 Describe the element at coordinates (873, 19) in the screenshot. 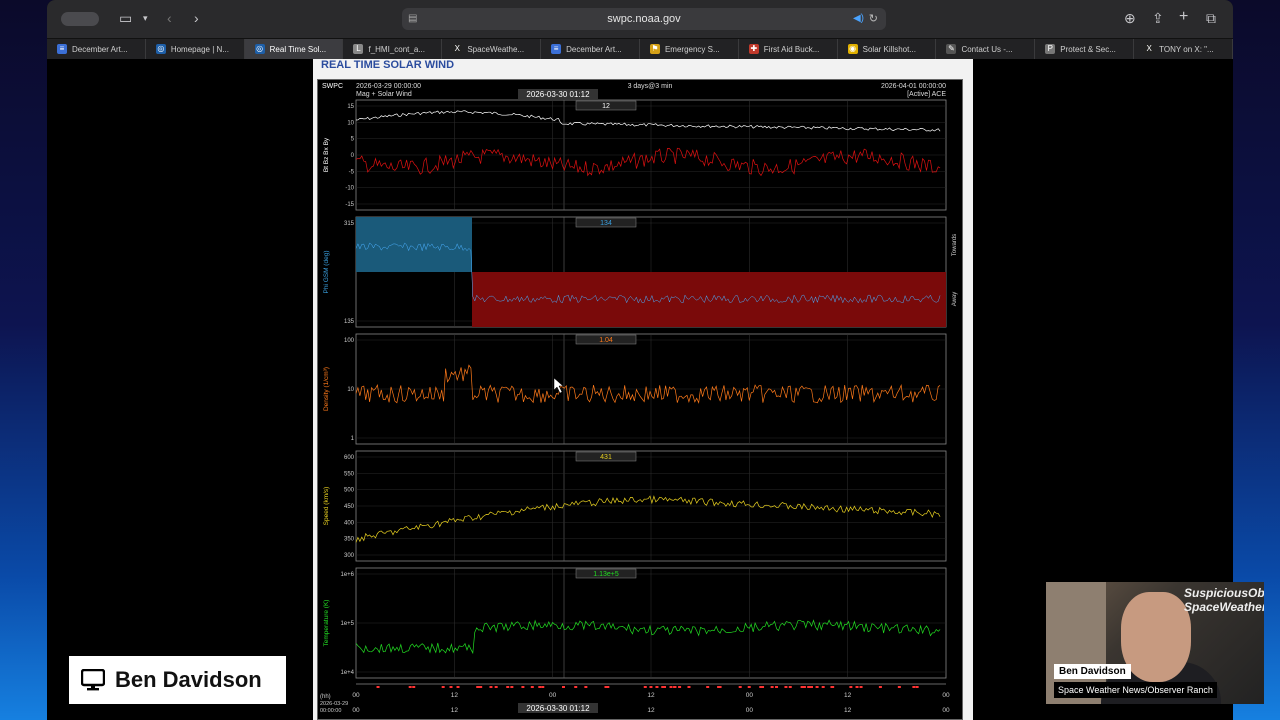

I see `reload-icon: ↻` at that location.